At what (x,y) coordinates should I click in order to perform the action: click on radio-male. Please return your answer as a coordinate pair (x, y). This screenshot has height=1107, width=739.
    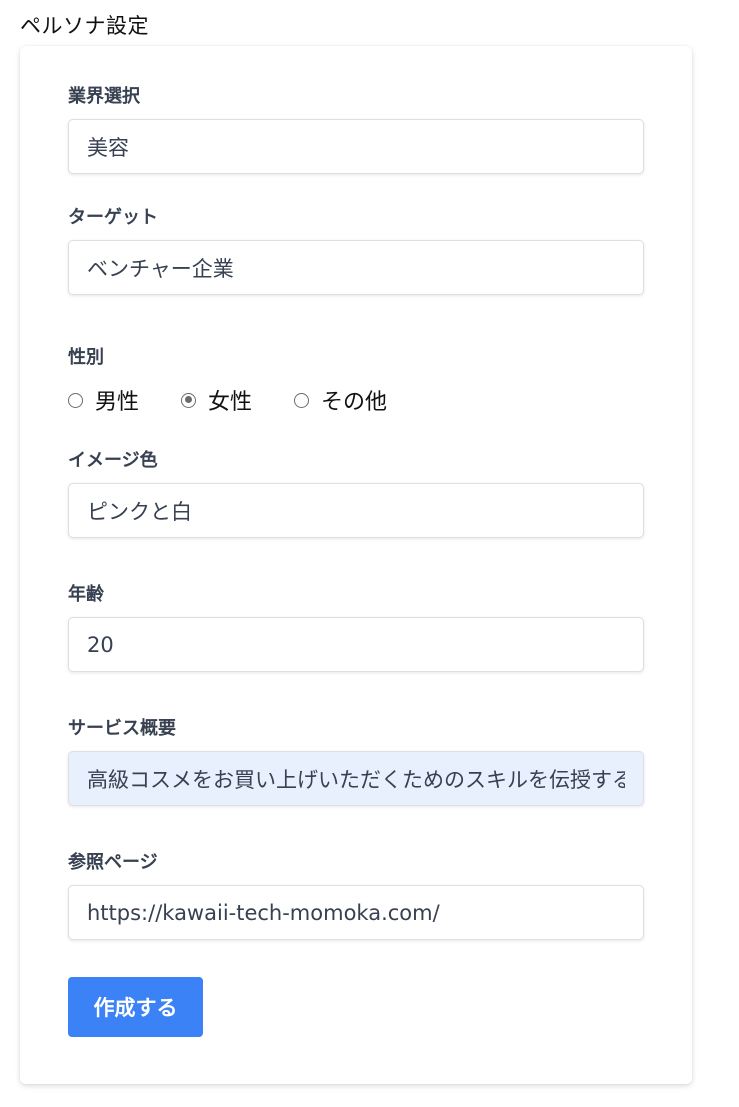
    Looking at the image, I should click on (75, 400).